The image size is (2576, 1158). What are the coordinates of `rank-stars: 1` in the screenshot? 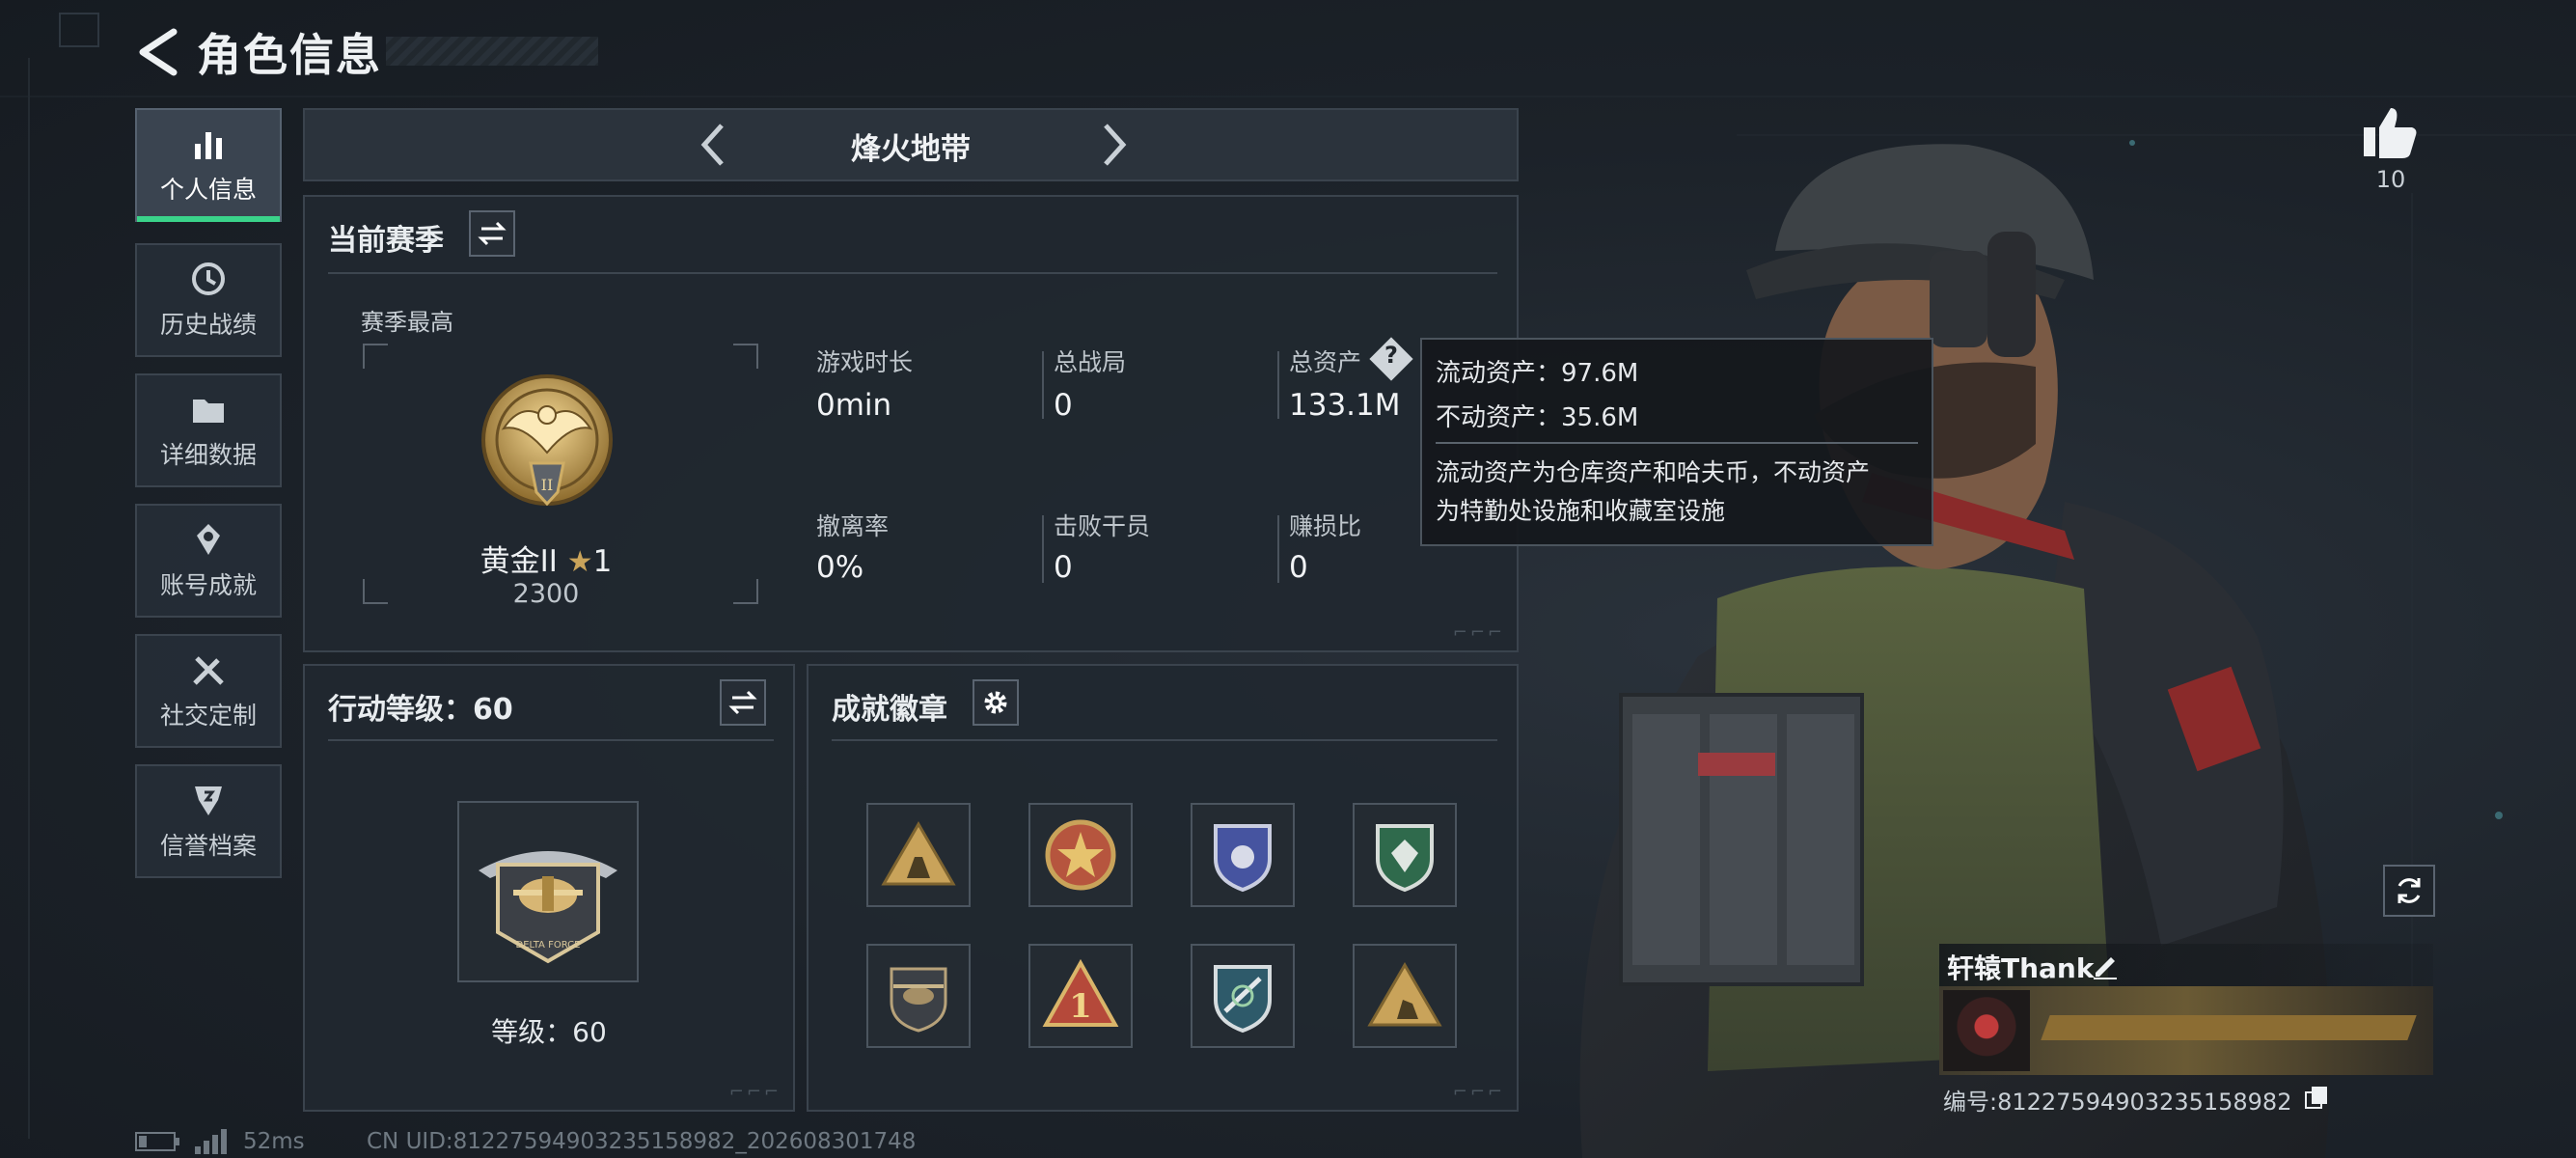 It's located at (603, 561).